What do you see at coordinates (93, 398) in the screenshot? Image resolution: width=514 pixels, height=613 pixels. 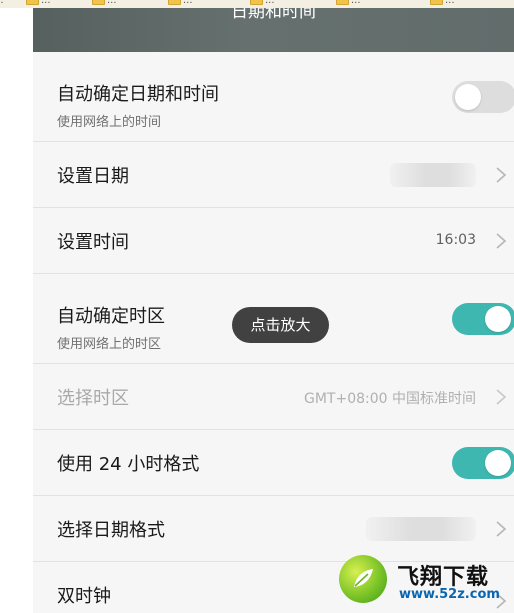 I see `setting-label: 选择时区` at bounding box center [93, 398].